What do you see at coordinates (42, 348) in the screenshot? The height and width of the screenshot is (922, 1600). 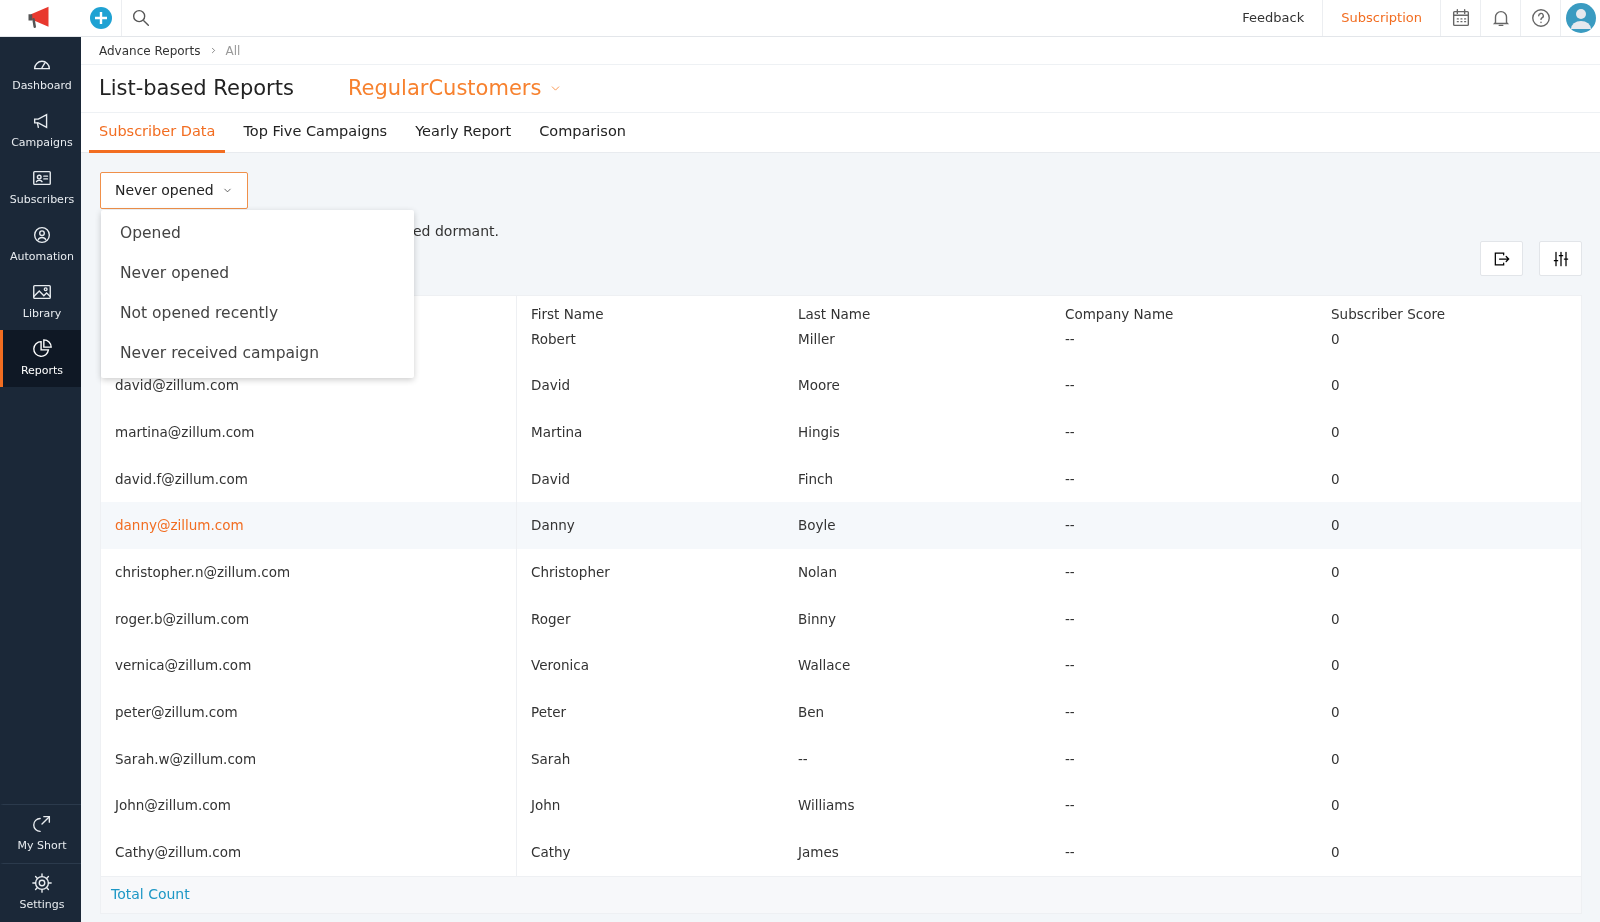 I see `pie-chart-icon` at bounding box center [42, 348].